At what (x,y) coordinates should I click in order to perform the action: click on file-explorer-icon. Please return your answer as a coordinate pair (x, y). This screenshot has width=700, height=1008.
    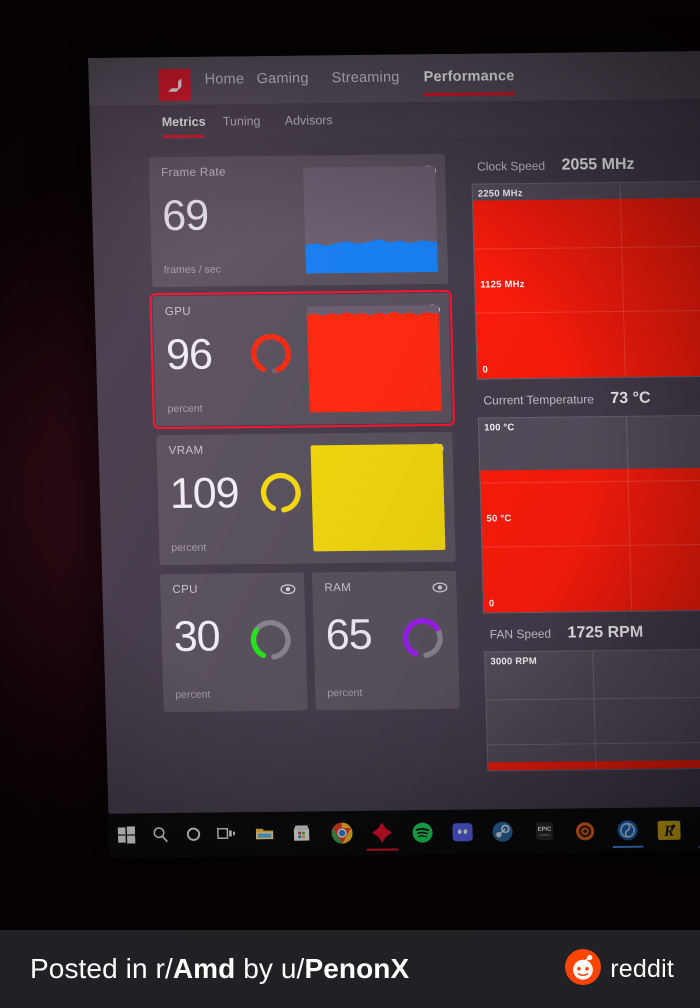
    Looking at the image, I should click on (265, 833).